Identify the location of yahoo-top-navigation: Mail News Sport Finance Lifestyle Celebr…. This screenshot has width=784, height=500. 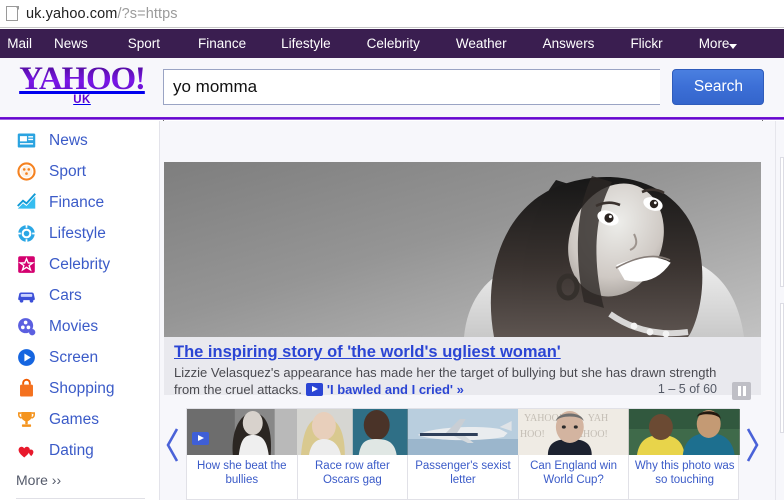
(392, 43).